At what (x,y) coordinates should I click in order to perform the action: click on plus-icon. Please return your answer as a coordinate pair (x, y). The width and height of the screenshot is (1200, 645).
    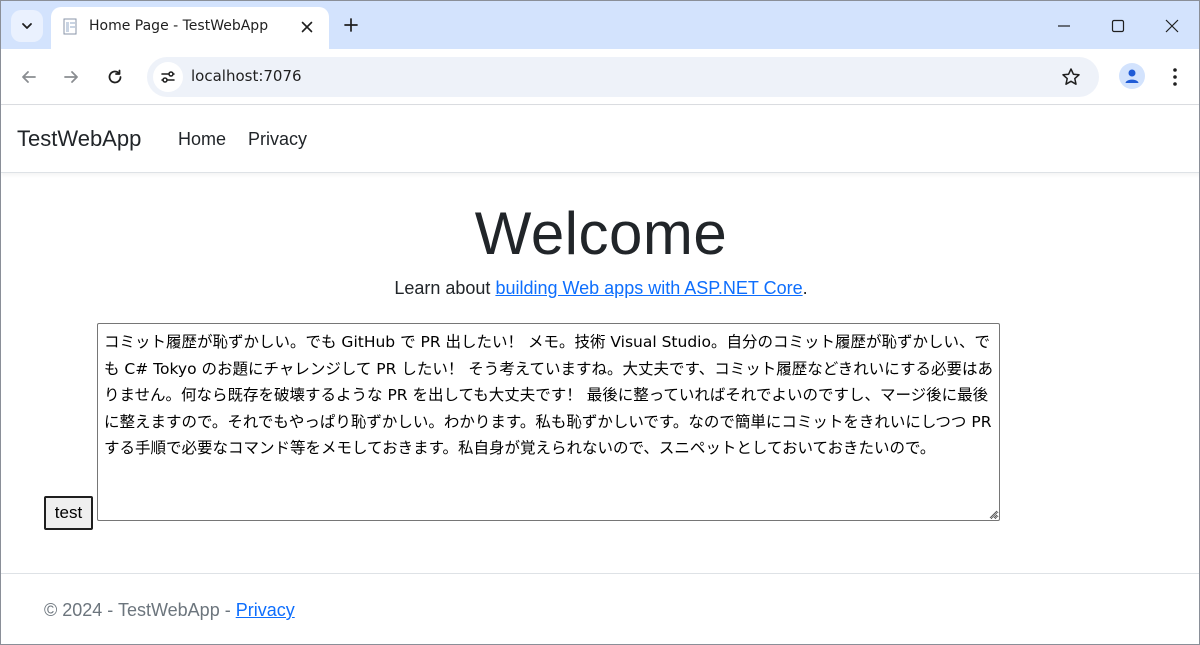
    Looking at the image, I should click on (351, 25).